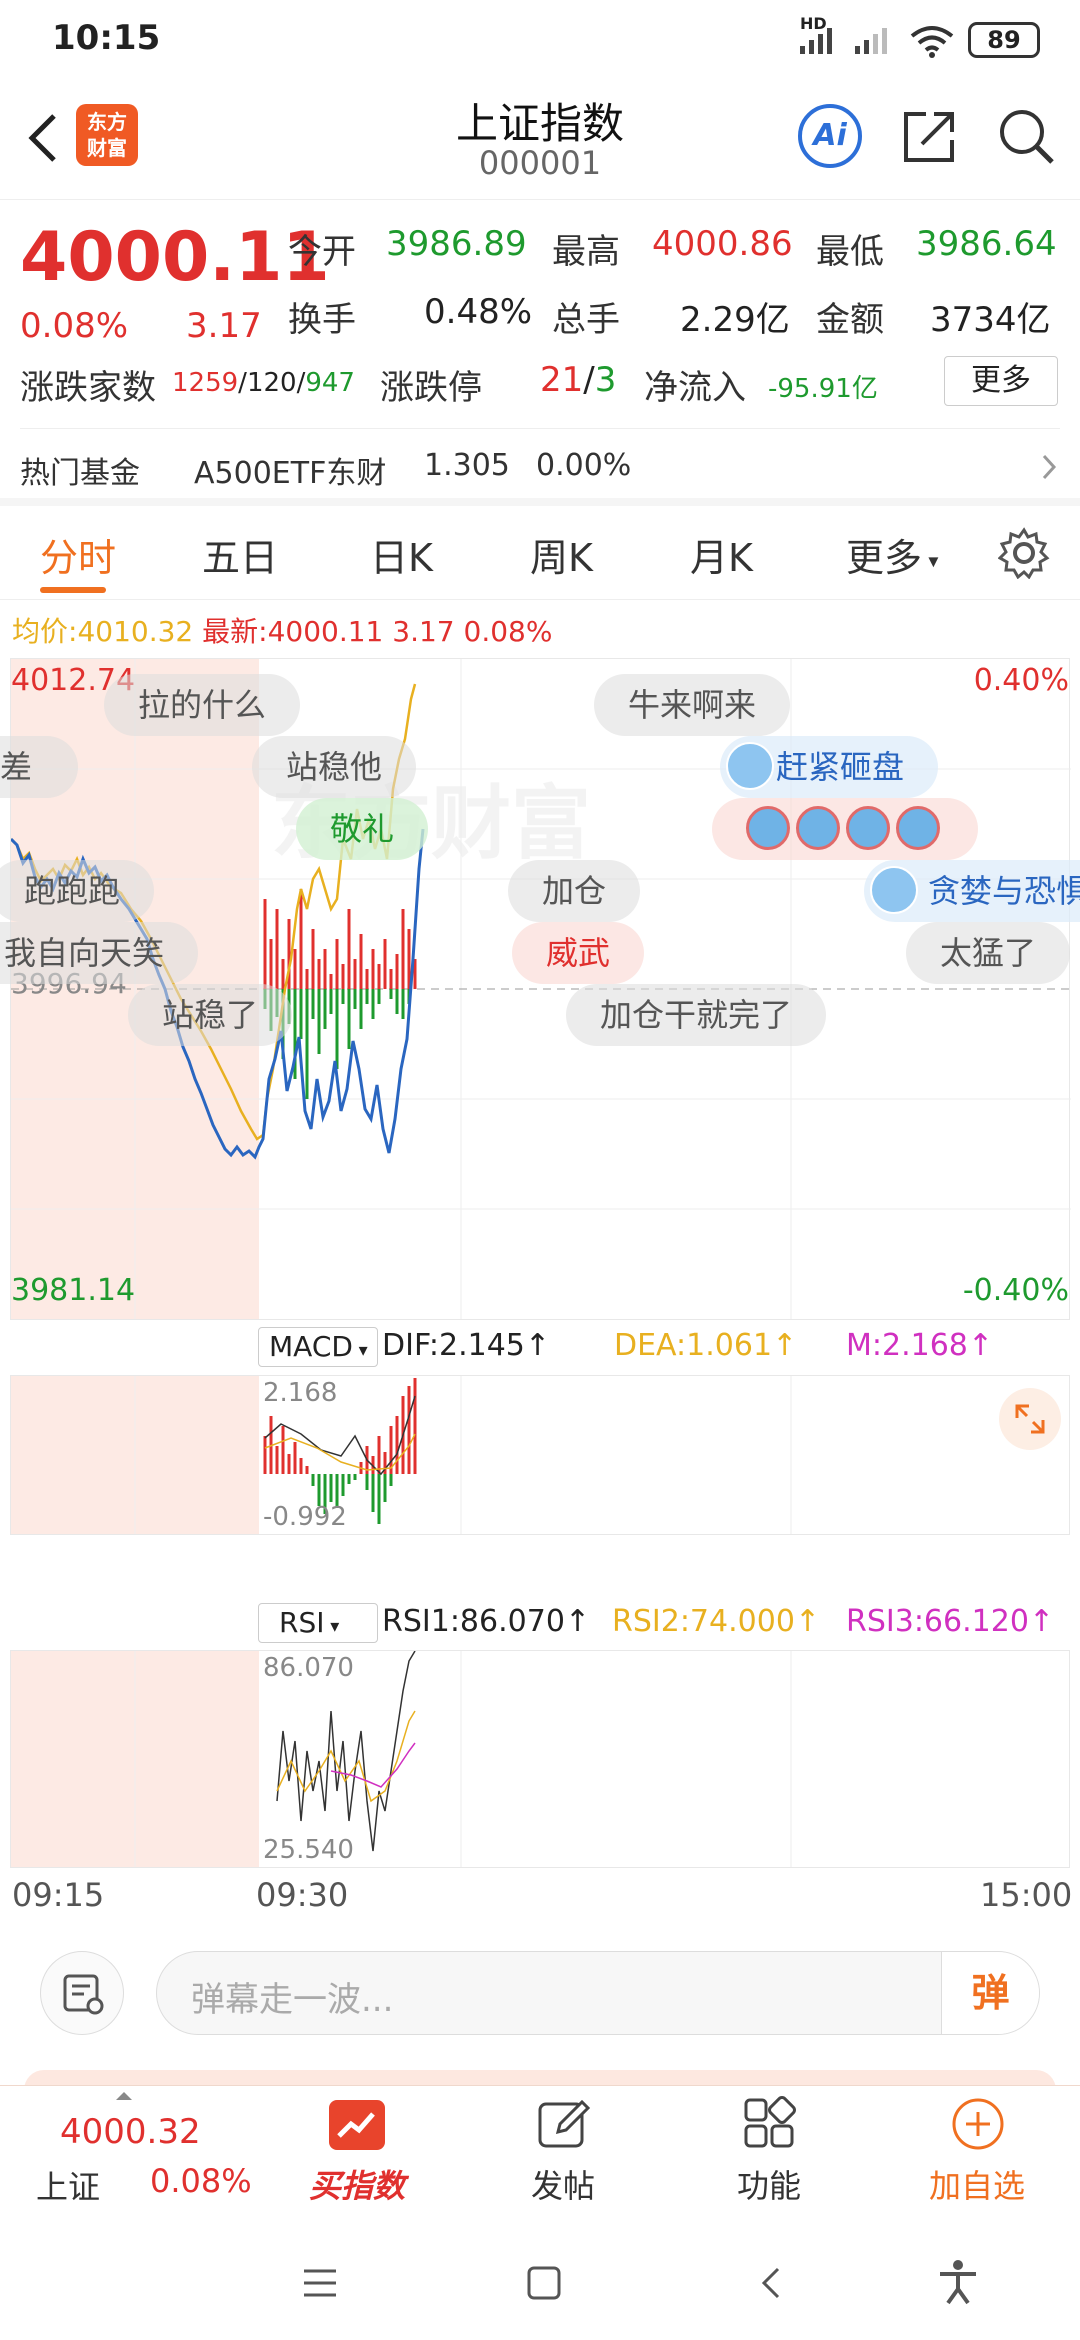  Describe the element at coordinates (561, 554) in the screenshot. I see `tab-weekly-k: 周K` at that location.